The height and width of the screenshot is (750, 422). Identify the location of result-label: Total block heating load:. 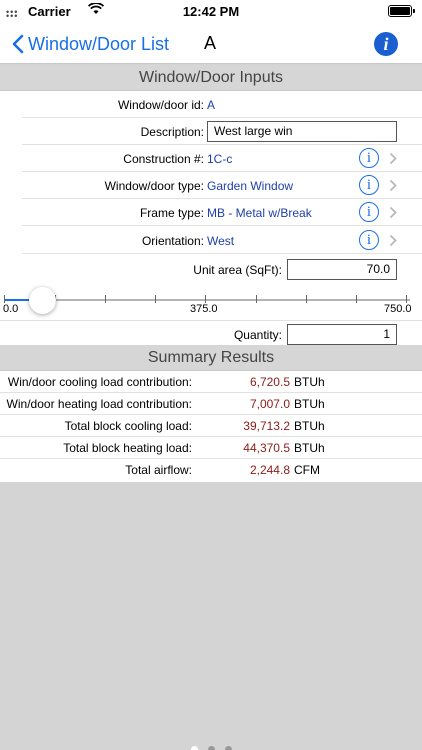
(127, 448).